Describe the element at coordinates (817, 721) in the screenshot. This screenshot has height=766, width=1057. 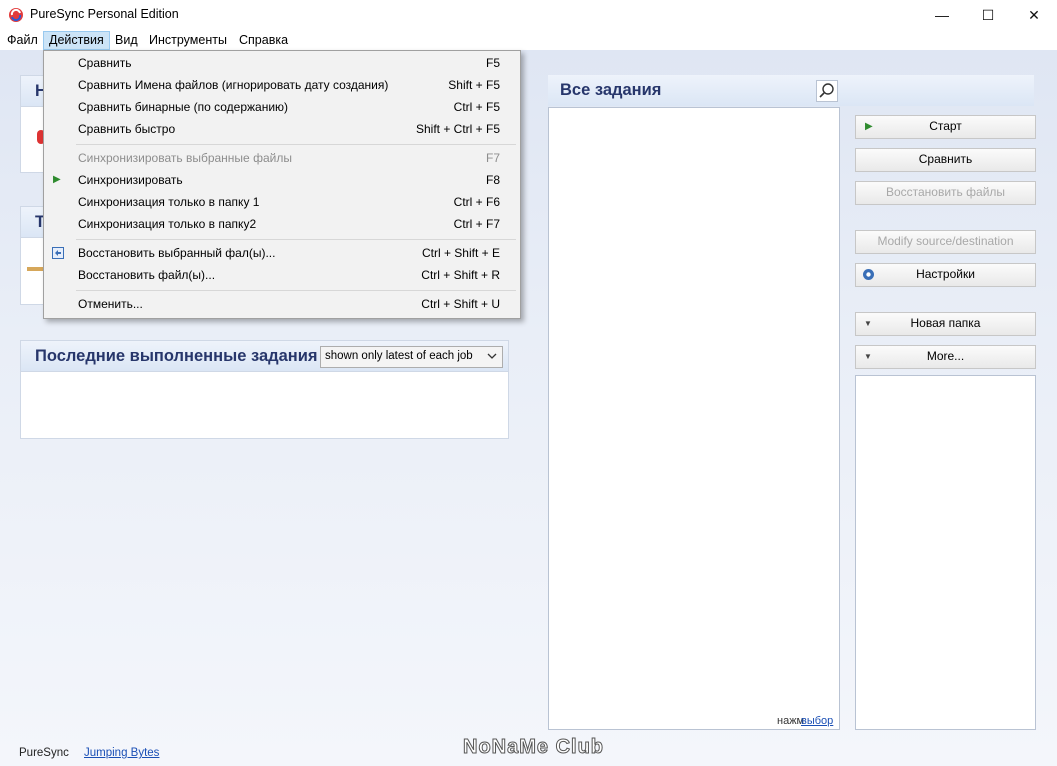
I see `jobs-select-link: выбор` at that location.